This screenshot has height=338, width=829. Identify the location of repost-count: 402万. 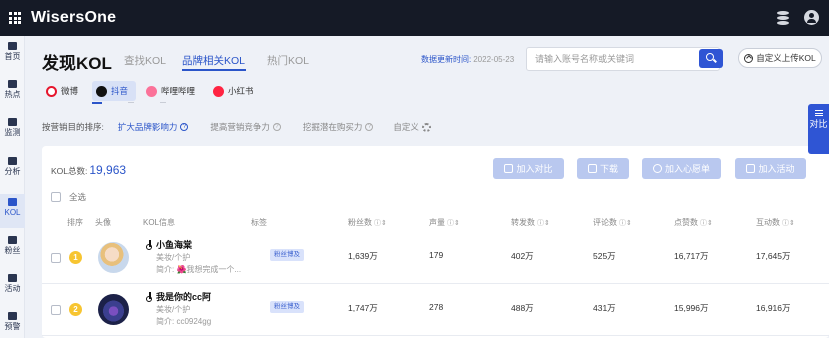
(522, 256).